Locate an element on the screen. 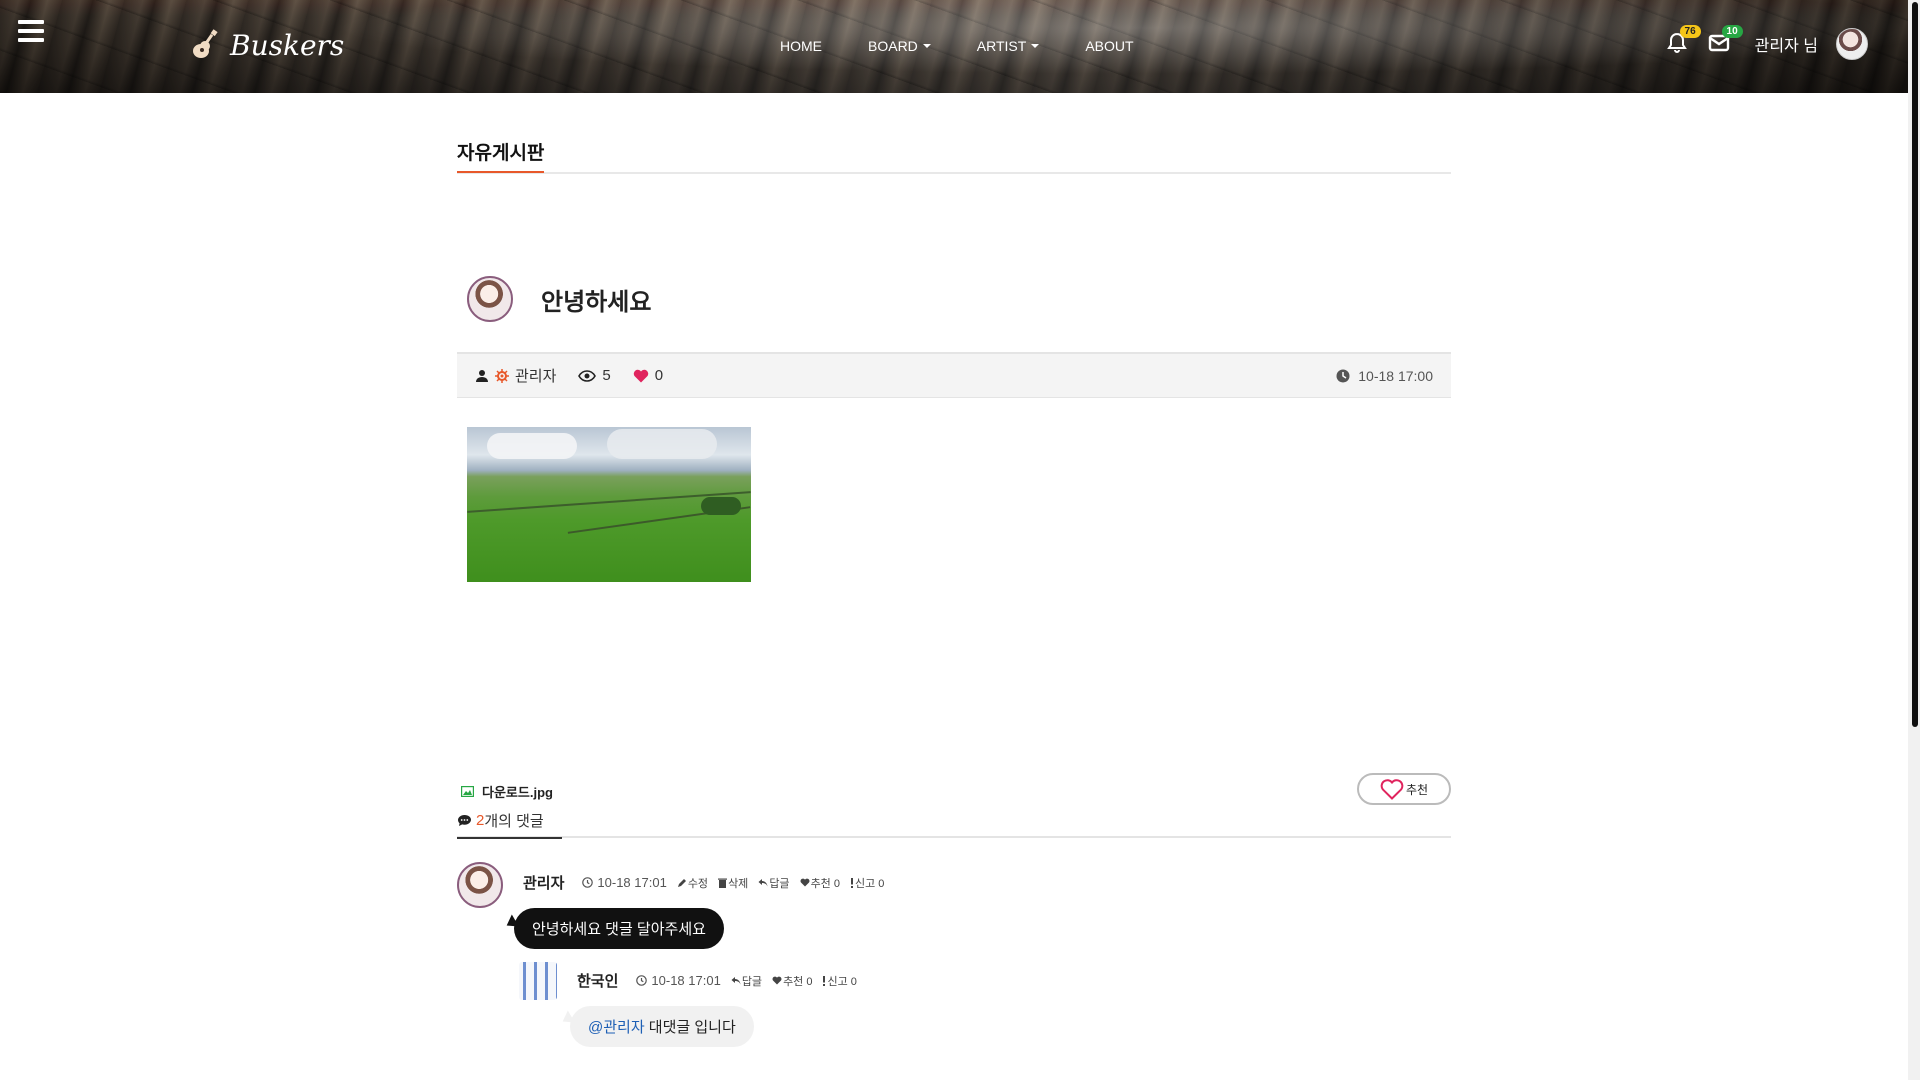  post-author-name: 관리자 is located at coordinates (536, 376).